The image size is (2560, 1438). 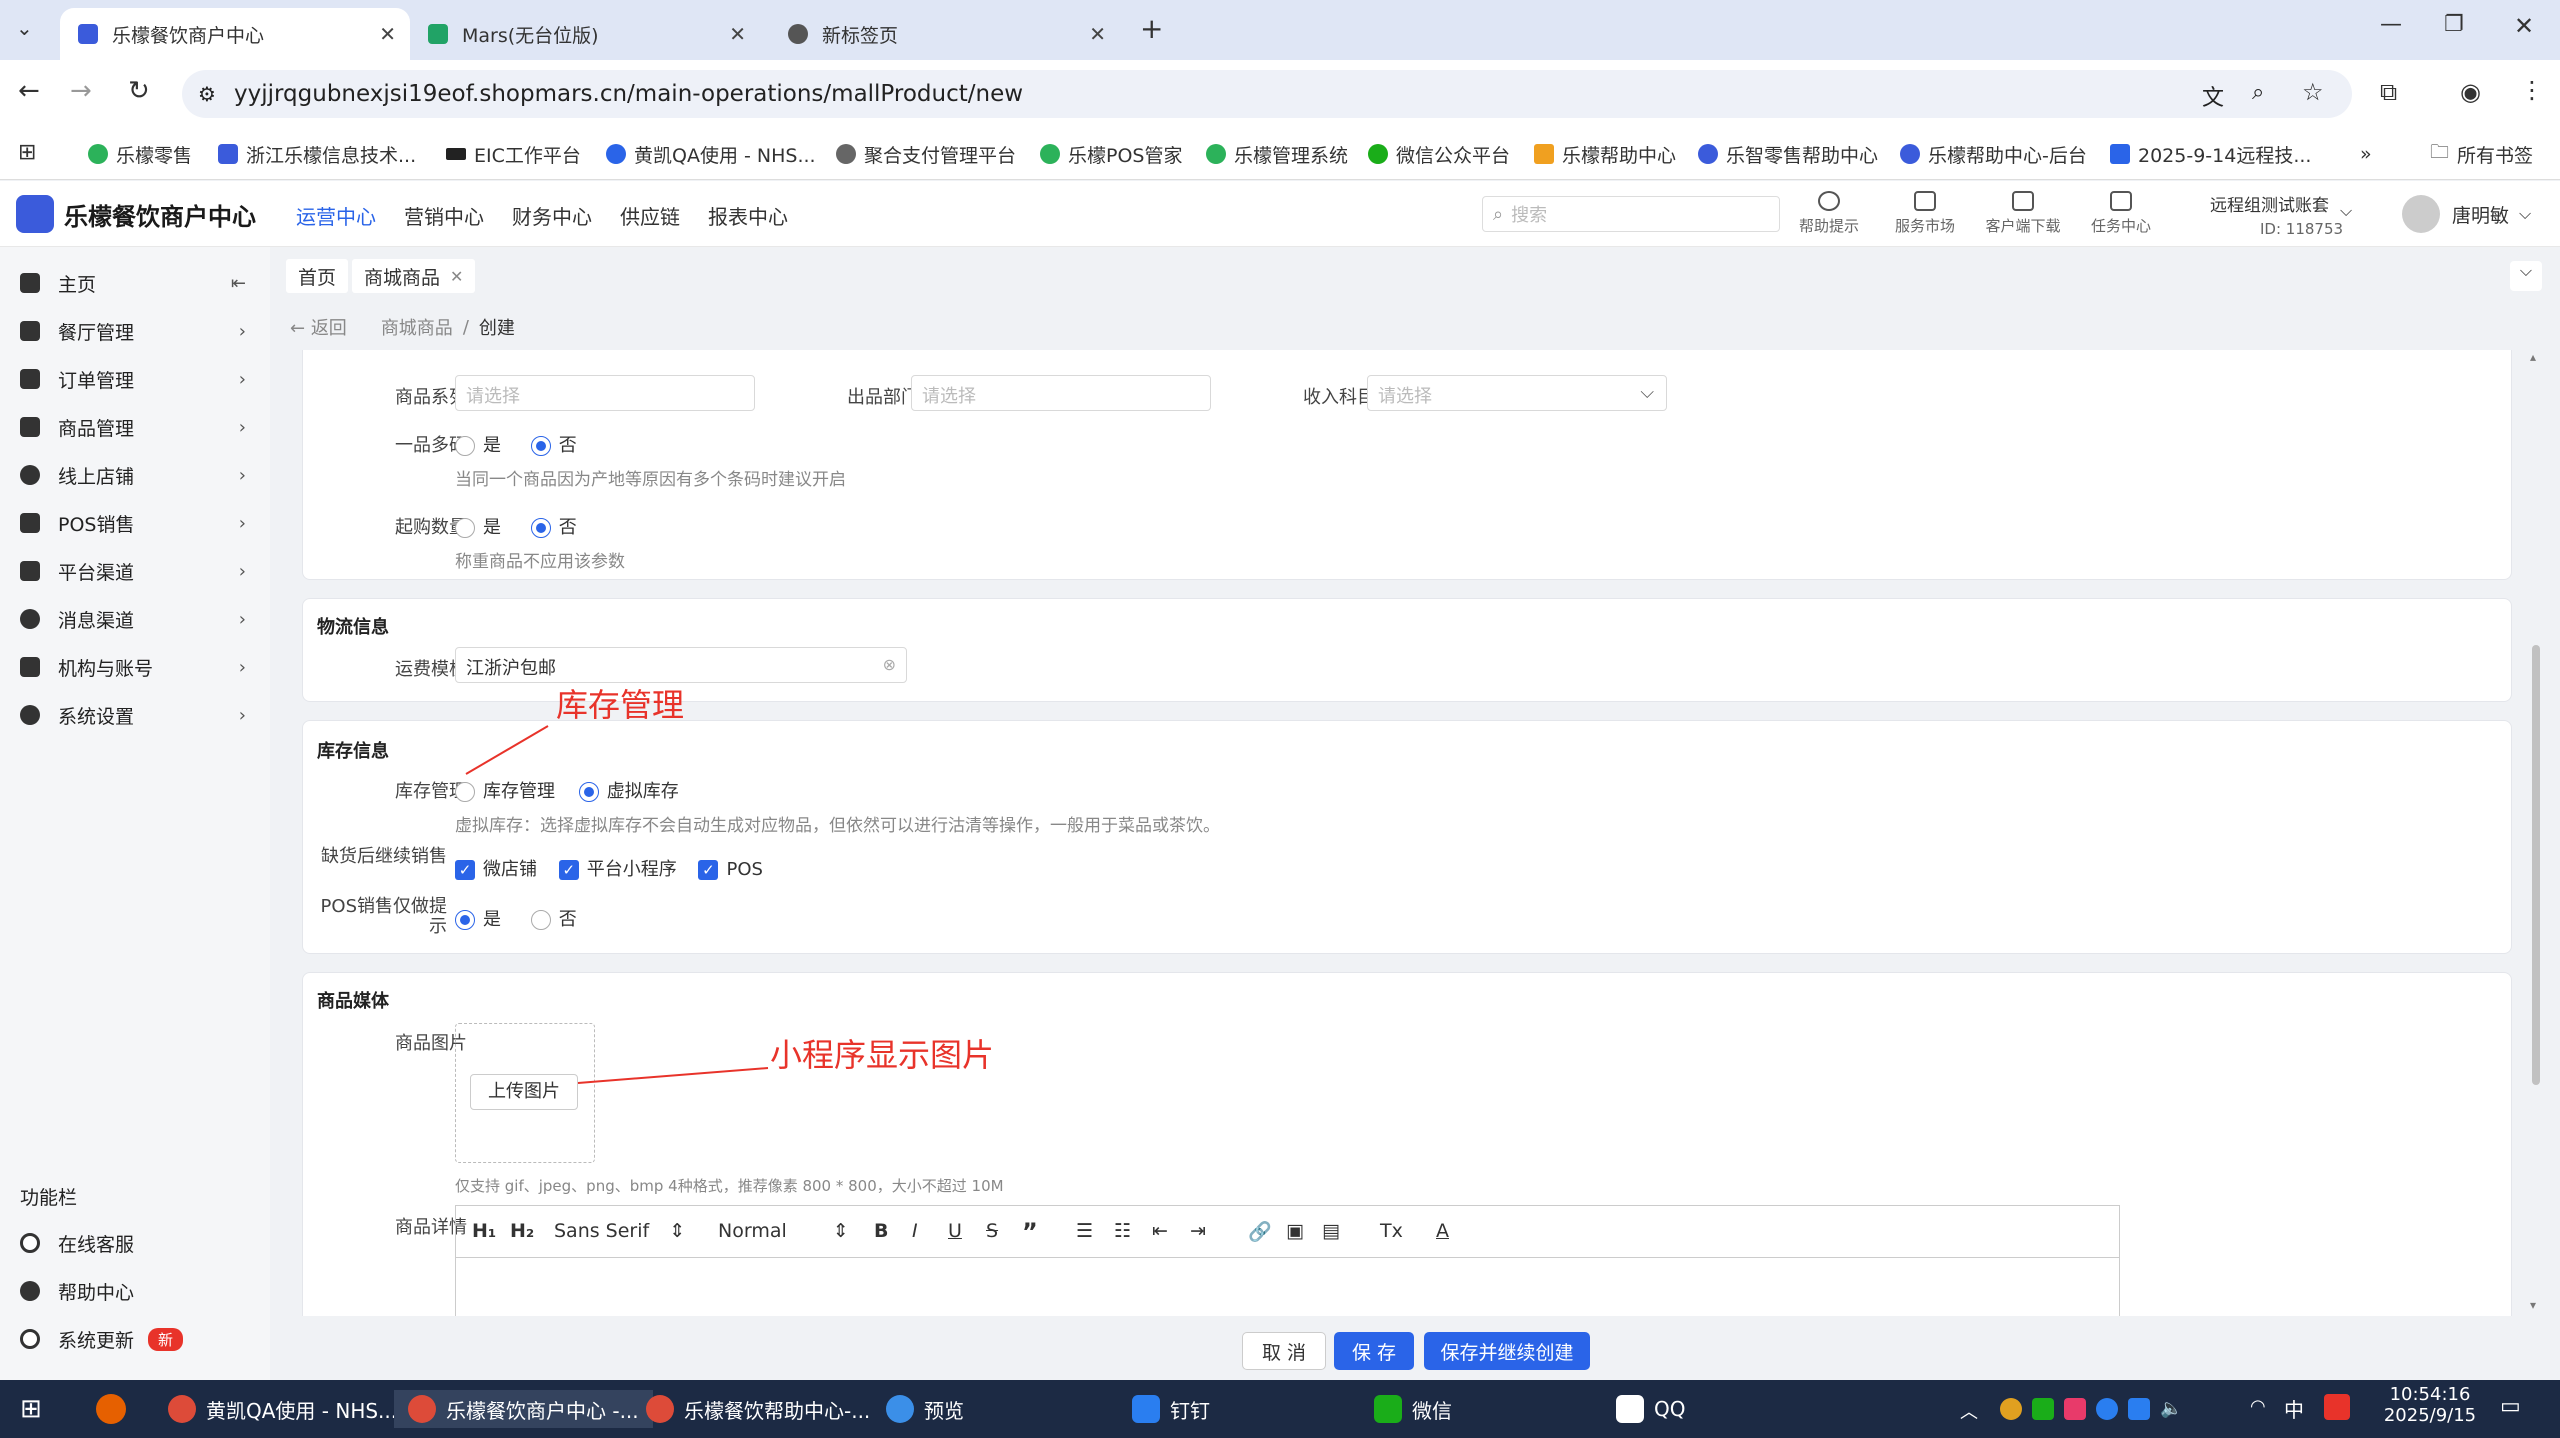 I want to click on scroll-up-icon: ▴, so click(x=2533, y=357).